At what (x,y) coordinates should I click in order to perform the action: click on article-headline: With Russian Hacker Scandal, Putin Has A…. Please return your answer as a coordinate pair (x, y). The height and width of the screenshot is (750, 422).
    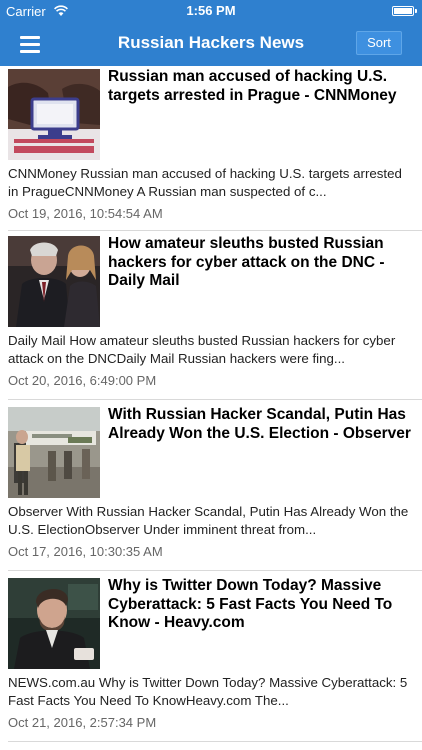
    Looking at the image, I should click on (259, 424).